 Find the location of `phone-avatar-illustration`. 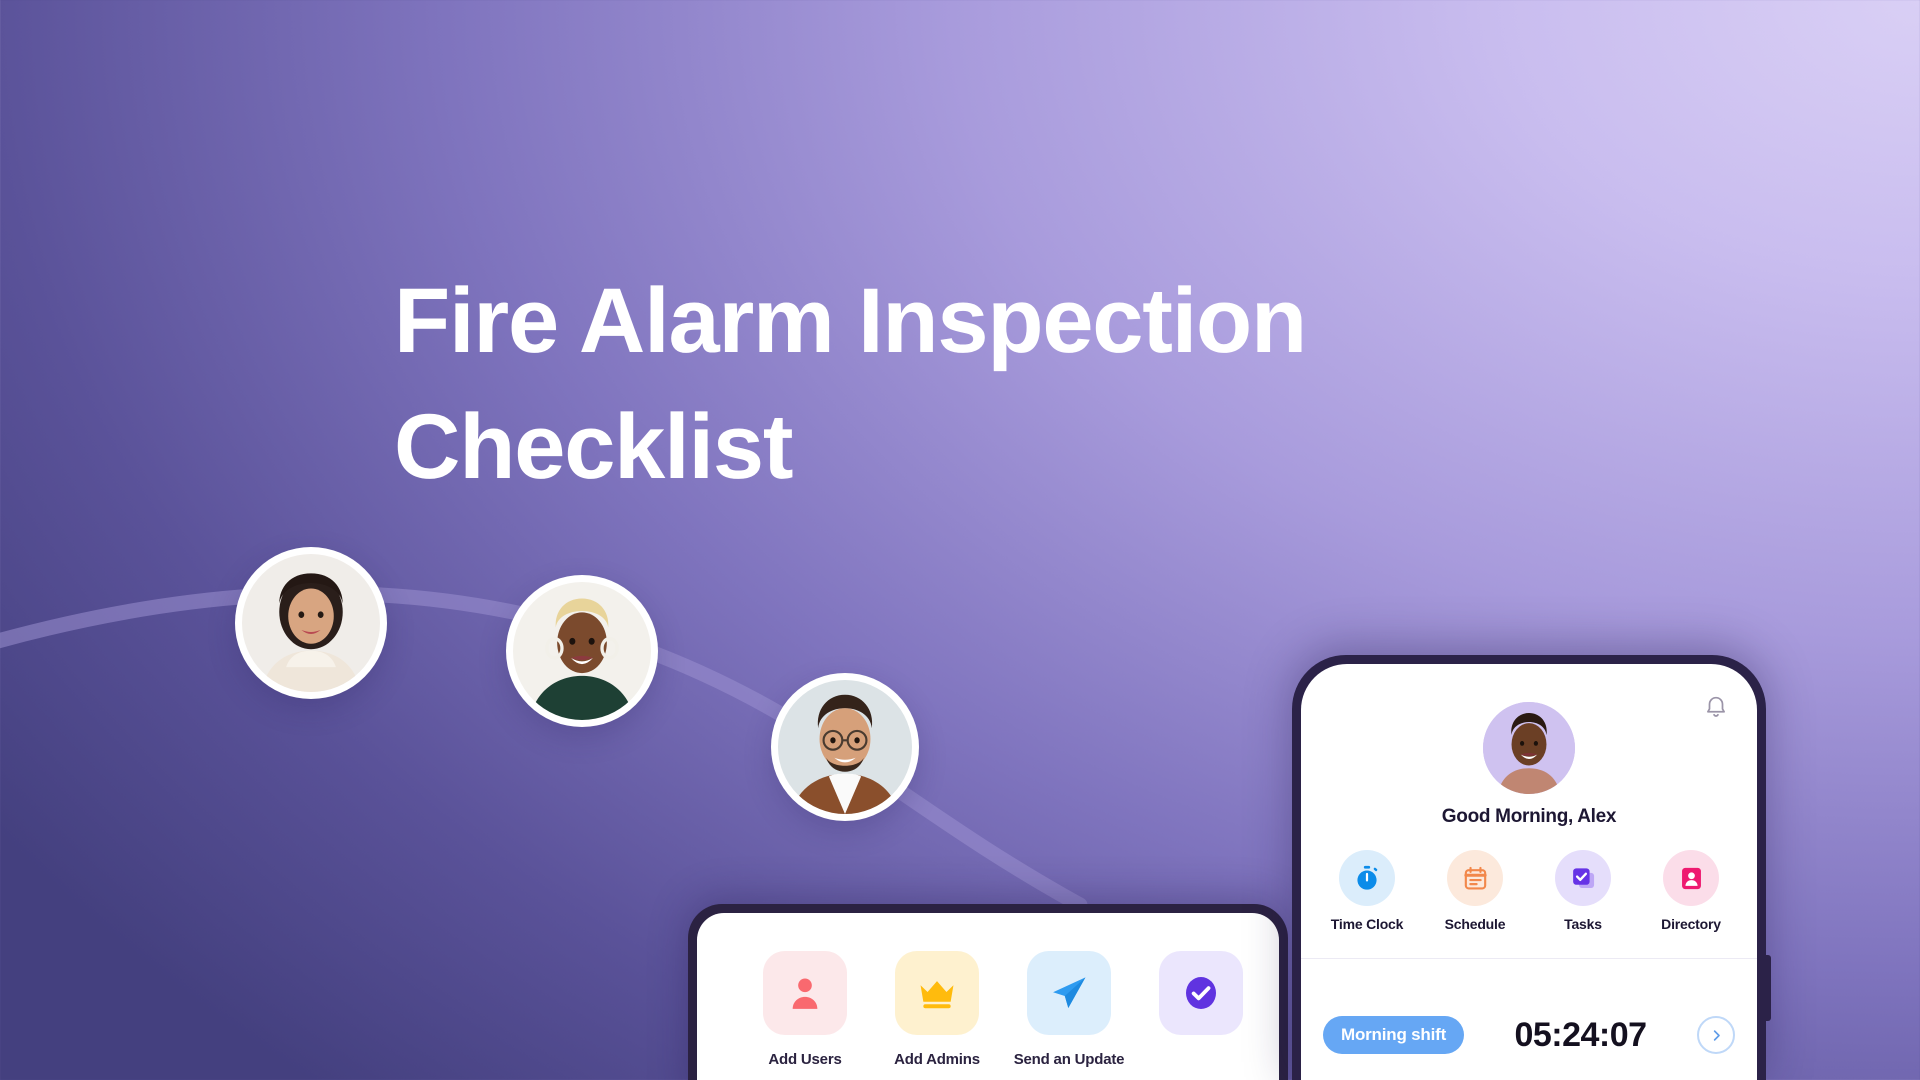

phone-avatar-illustration is located at coordinates (1529, 748).